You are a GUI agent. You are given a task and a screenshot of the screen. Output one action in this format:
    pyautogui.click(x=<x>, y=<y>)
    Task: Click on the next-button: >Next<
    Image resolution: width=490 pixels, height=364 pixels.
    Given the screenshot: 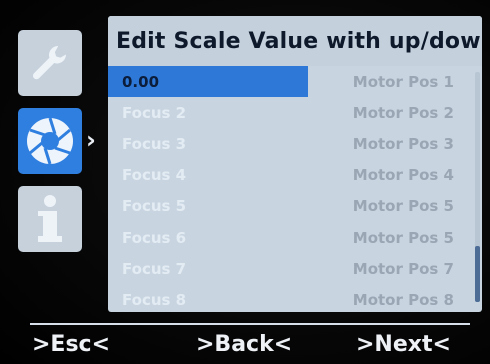 What is the action you would take?
    pyautogui.click(x=403, y=344)
    